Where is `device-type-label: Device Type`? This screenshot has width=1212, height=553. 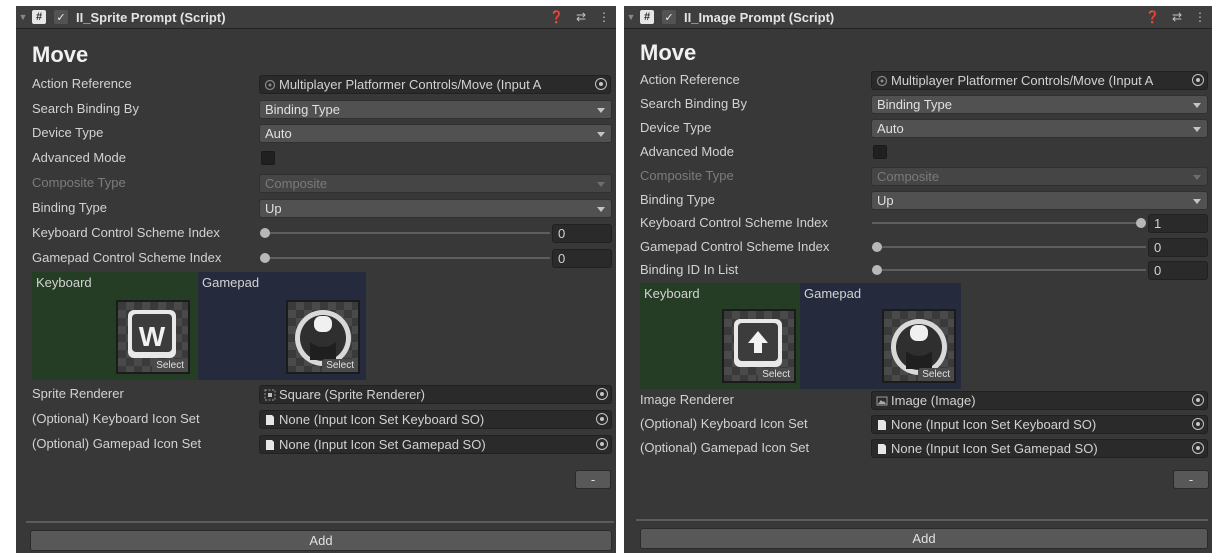 device-type-label: Device Type is located at coordinates (676, 127).